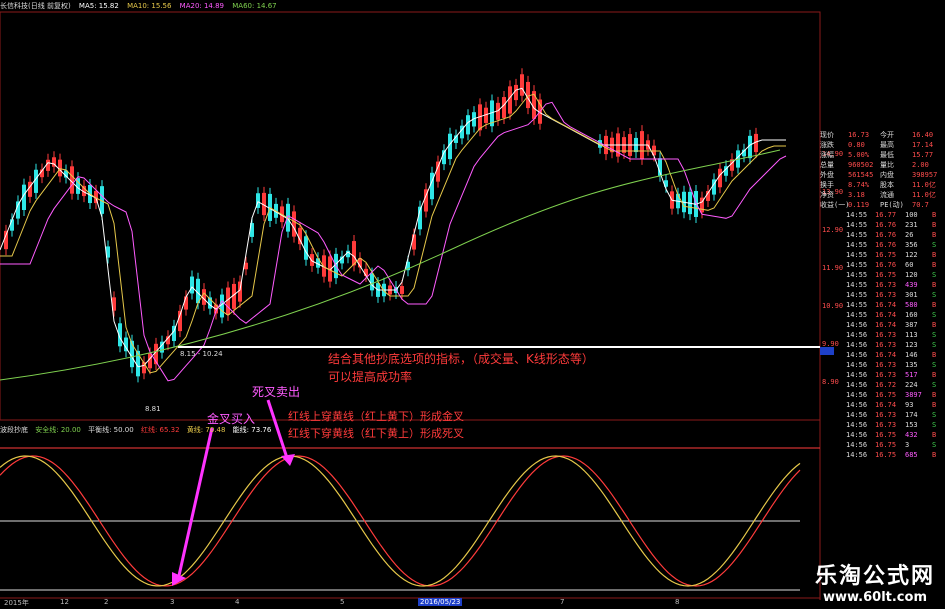 This screenshot has height=609, width=945. What do you see at coordinates (911, 275) in the screenshot?
I see `tick-cell: 120` at bounding box center [911, 275].